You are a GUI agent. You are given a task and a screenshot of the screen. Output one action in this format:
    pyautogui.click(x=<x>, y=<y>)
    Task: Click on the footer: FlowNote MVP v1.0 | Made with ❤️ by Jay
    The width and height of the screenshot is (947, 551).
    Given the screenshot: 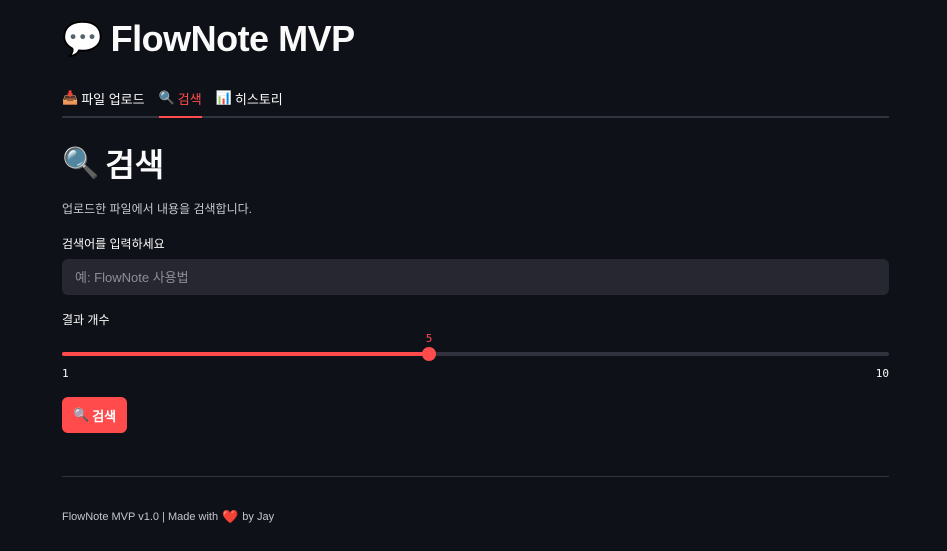 What is the action you would take?
    pyautogui.click(x=168, y=517)
    